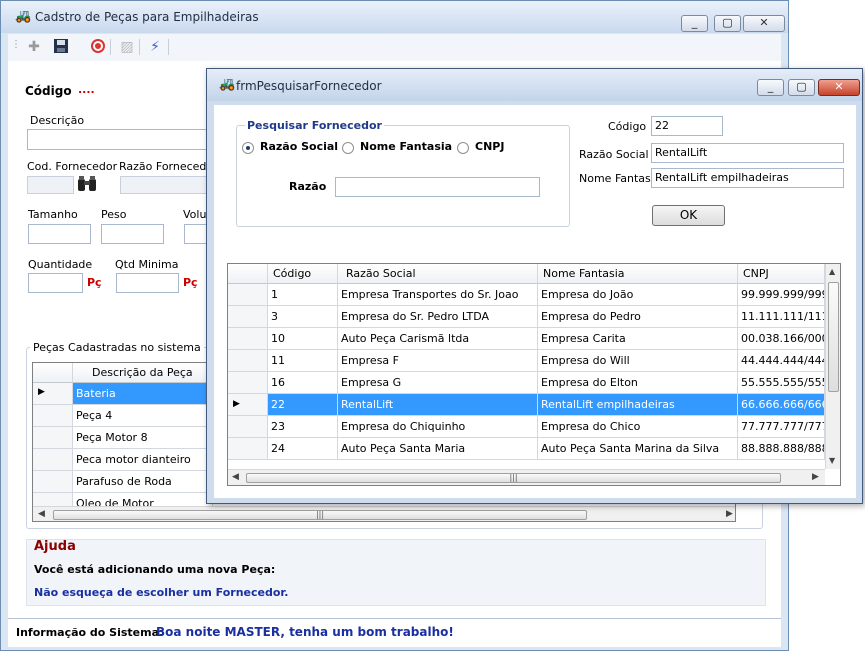  I want to click on add-icon: ✚, so click(34, 47).